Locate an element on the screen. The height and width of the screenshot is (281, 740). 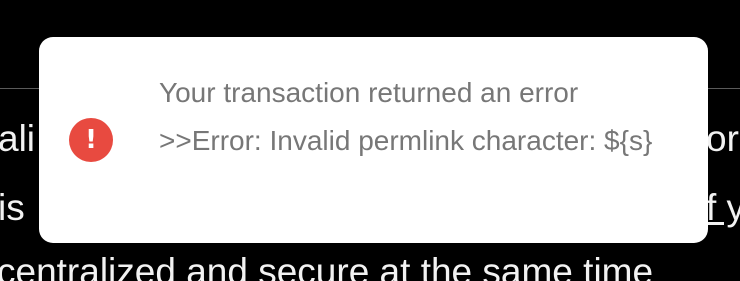
error-exclamation-icon: ! is located at coordinates (91, 140).